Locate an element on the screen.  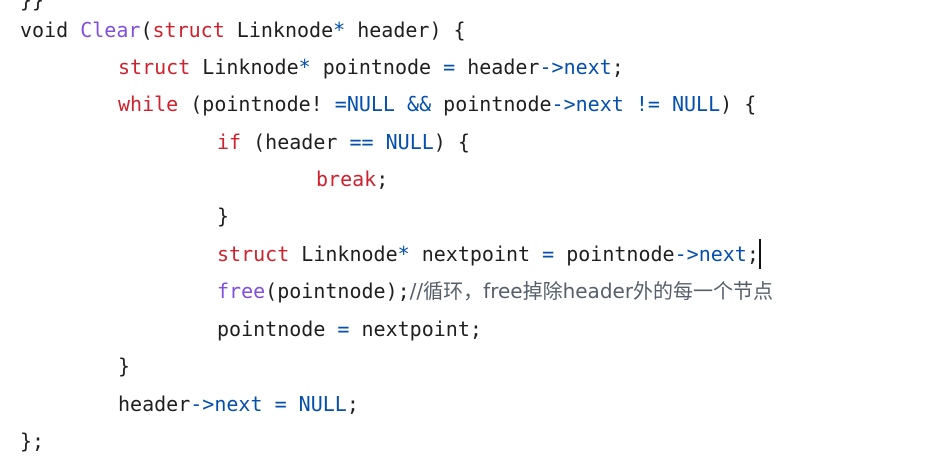
code-line-2: void Clear(struct Linknode* header) { is located at coordinates (243, 30).